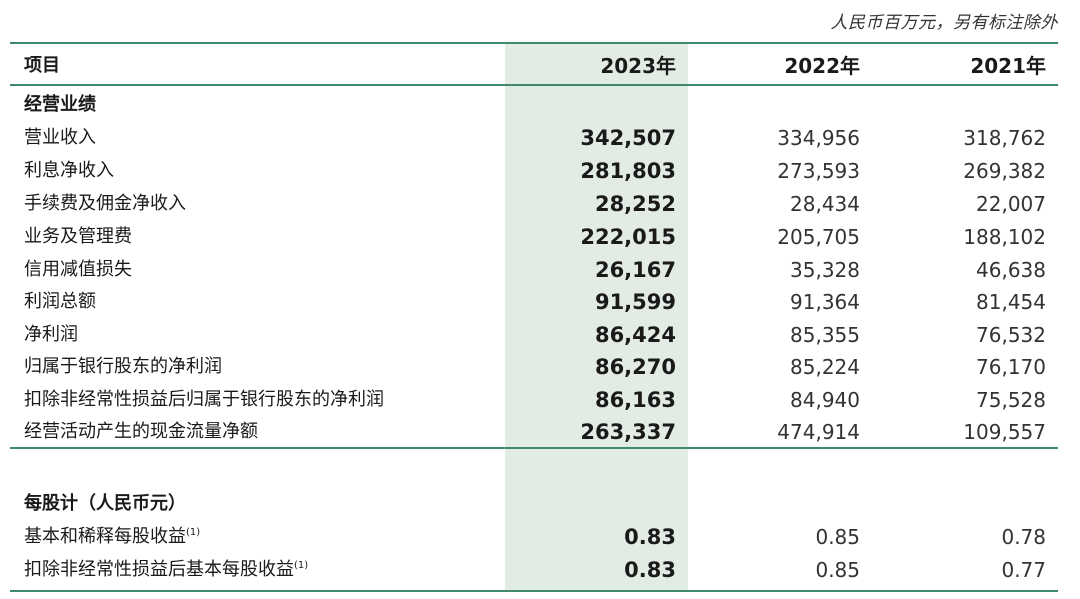 This screenshot has width=1080, height=599. Describe the element at coordinates (540, 335) in the screenshot. I see `table-row: 净利润 86,424 85,355 76,532` at that location.